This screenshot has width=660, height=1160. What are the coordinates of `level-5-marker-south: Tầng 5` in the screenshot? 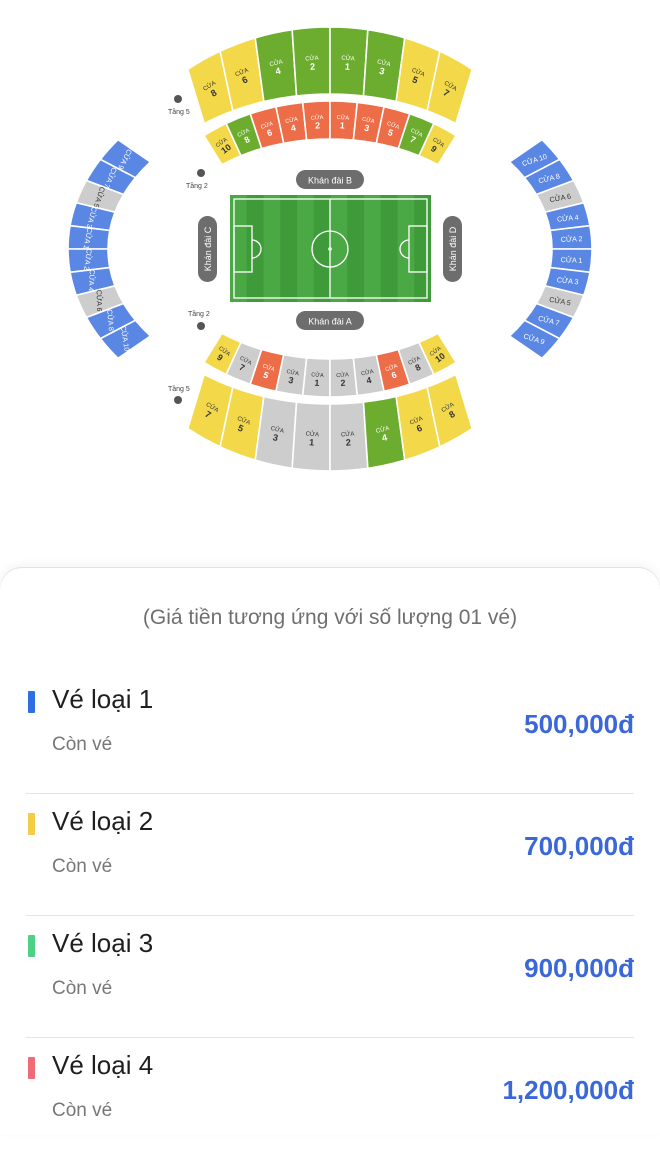 It's located at (179, 394).